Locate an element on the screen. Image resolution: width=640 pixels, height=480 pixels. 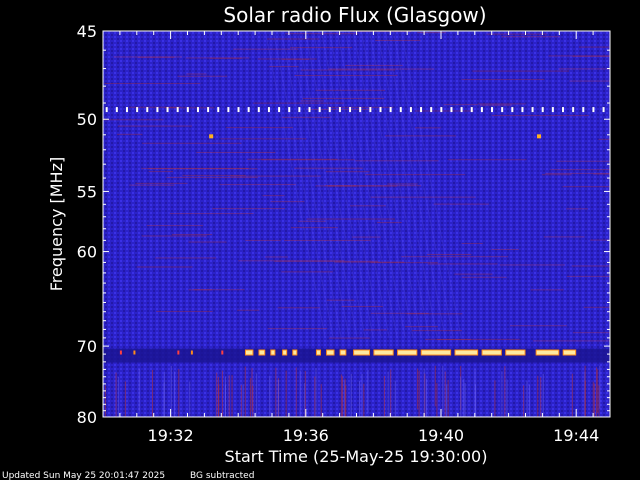
x-tick-label: 19:40 is located at coordinates (441, 435).